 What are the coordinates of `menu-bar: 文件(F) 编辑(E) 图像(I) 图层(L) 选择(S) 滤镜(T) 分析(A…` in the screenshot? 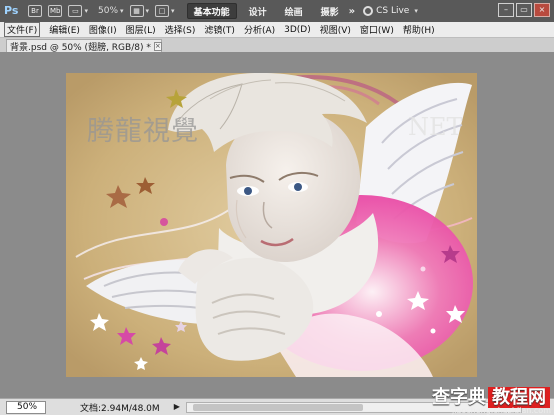 It's located at (277, 30).